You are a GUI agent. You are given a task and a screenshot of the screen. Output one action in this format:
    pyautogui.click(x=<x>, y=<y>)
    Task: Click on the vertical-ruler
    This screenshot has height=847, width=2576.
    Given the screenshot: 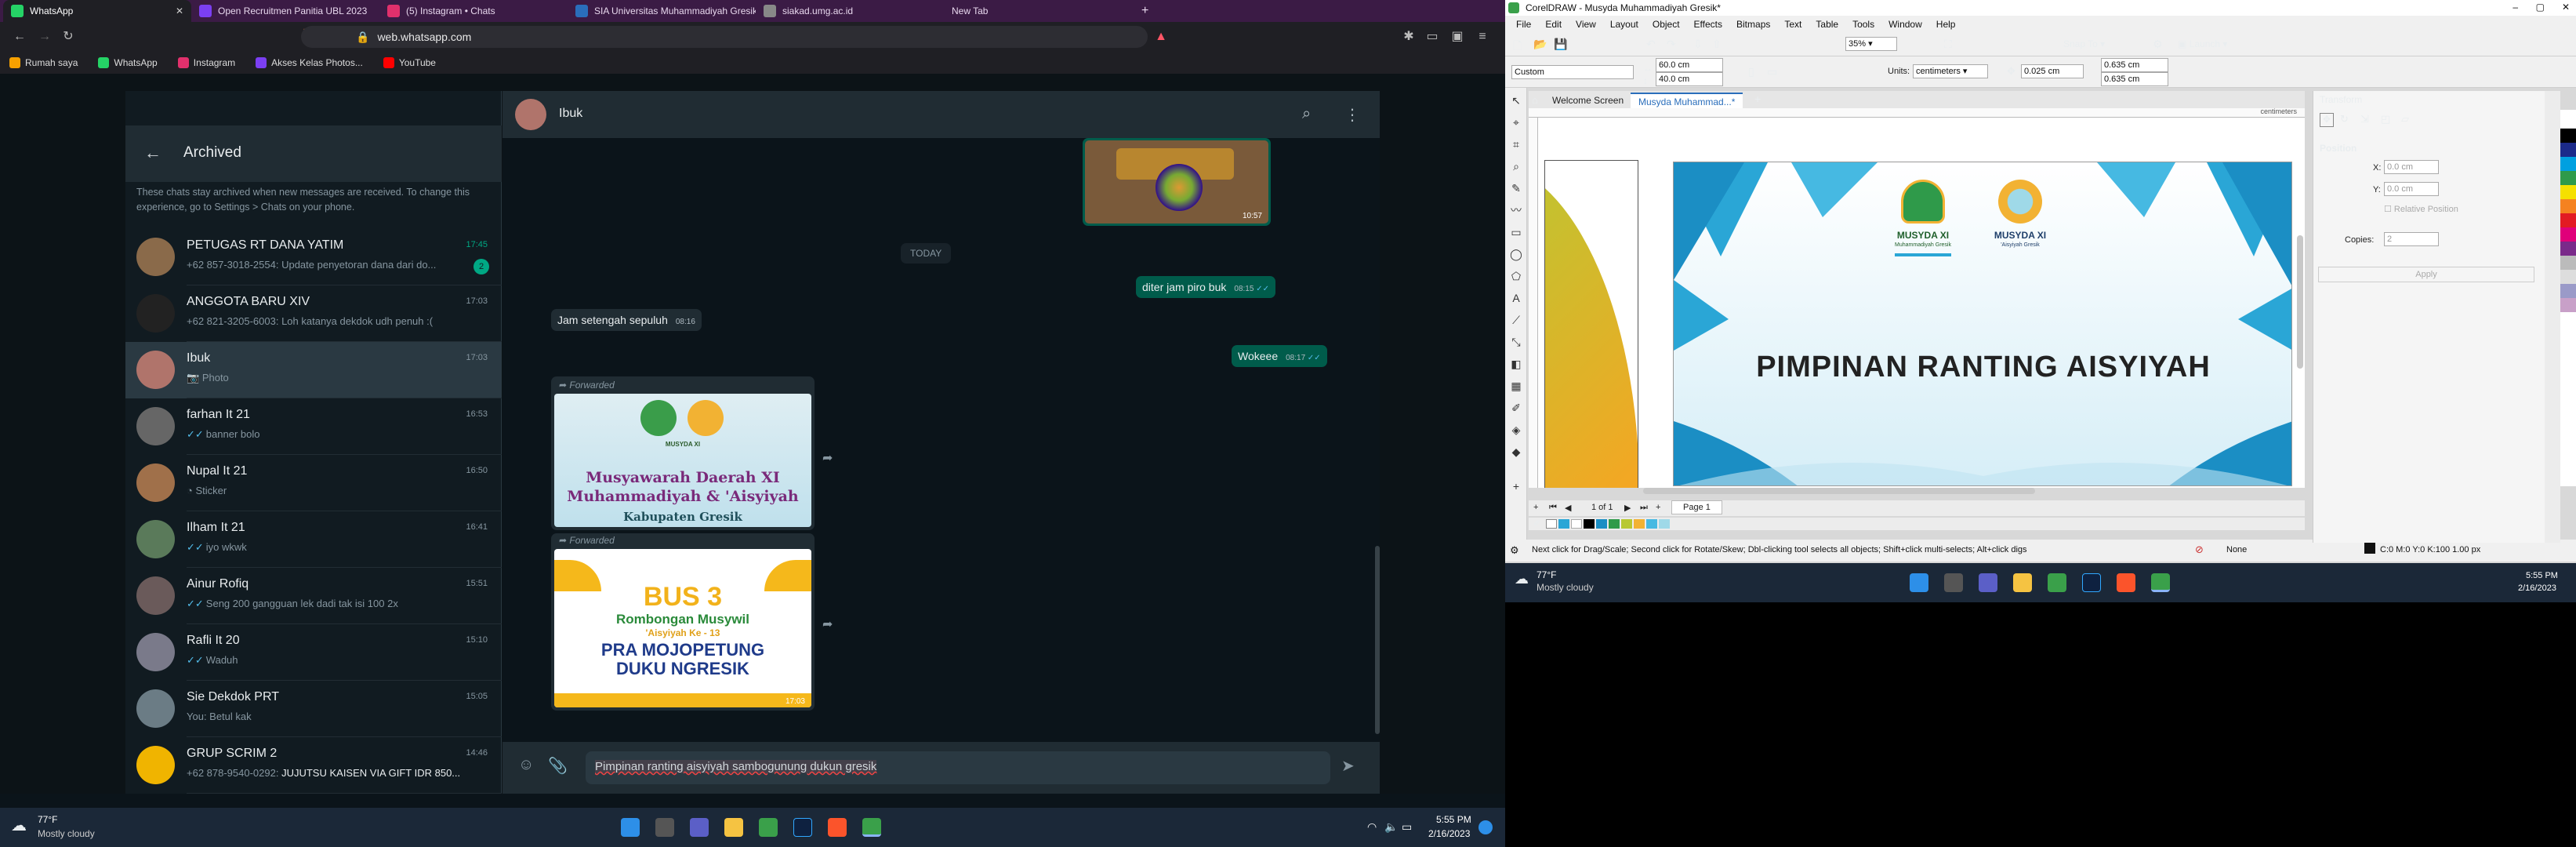 What is the action you would take?
    pyautogui.click(x=1534, y=303)
    